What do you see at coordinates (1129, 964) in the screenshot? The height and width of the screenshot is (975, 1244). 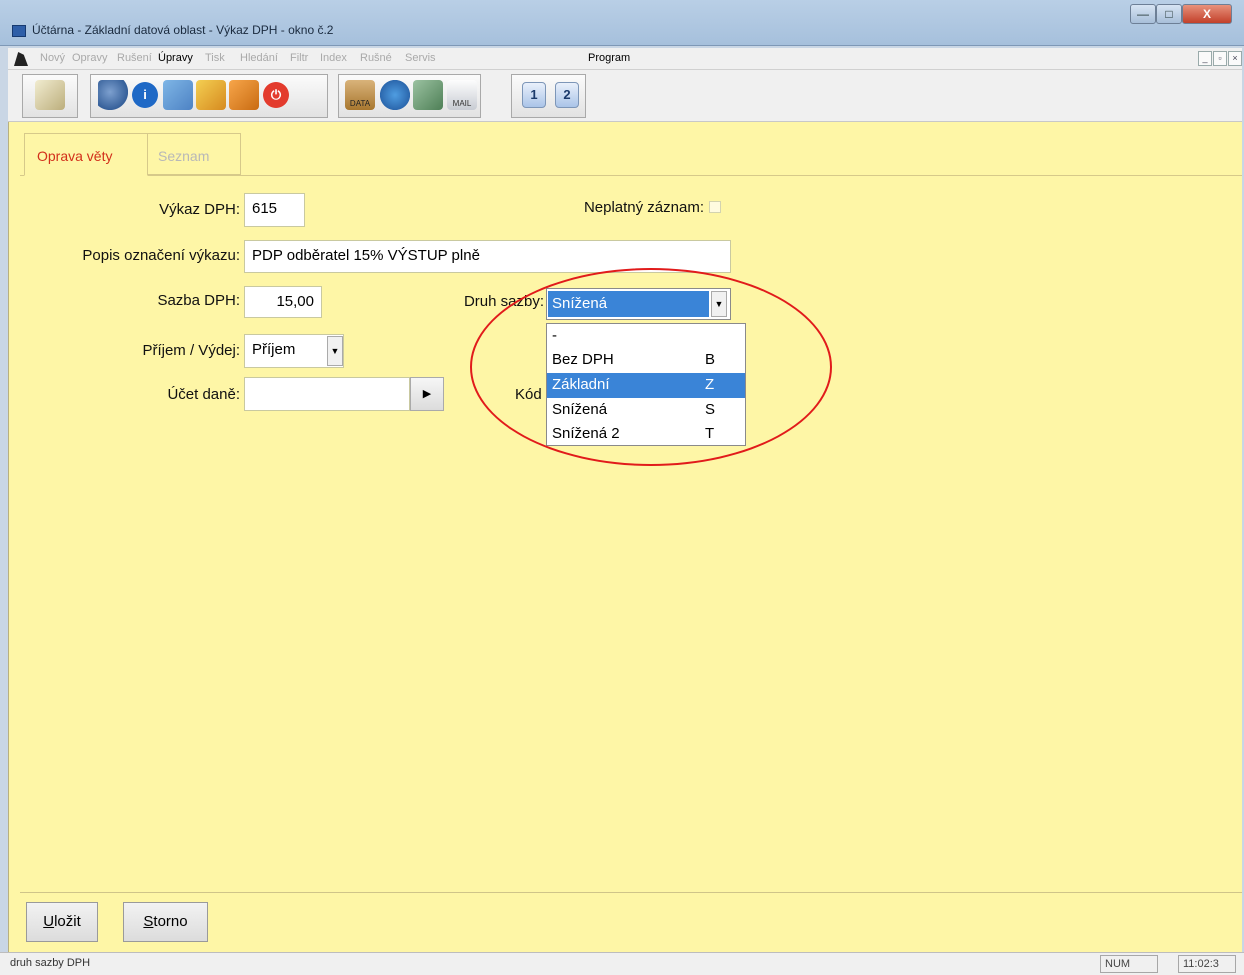 I see `status-num: NUM` at bounding box center [1129, 964].